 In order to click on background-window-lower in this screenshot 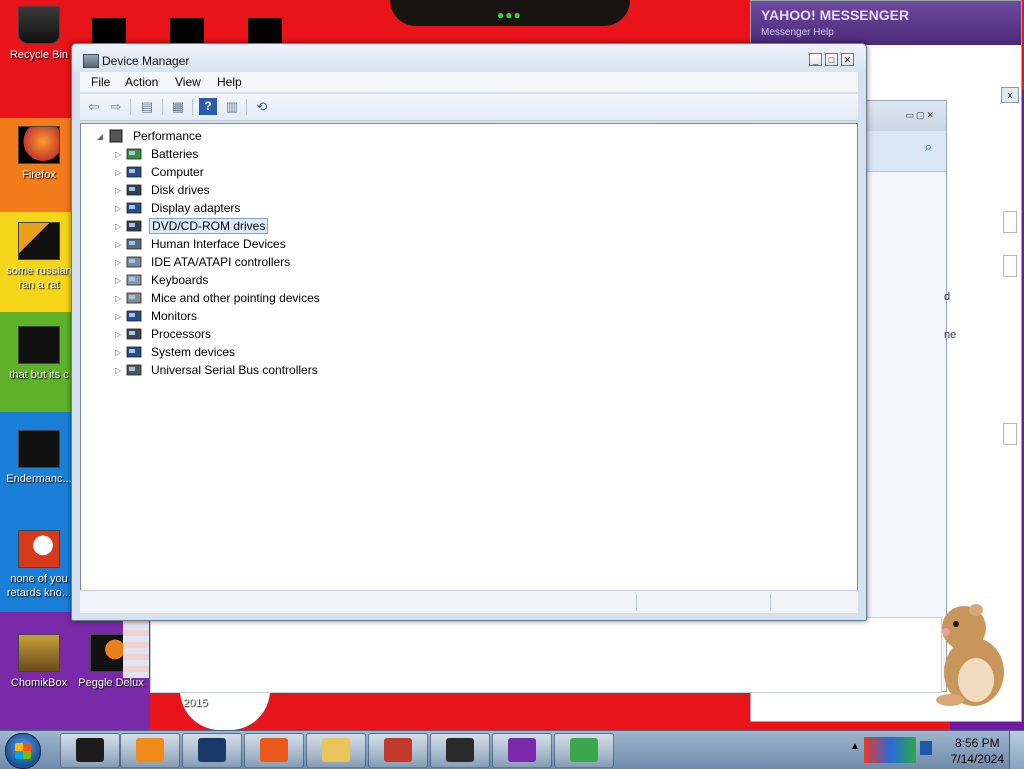, I will do `click(532, 655)`.